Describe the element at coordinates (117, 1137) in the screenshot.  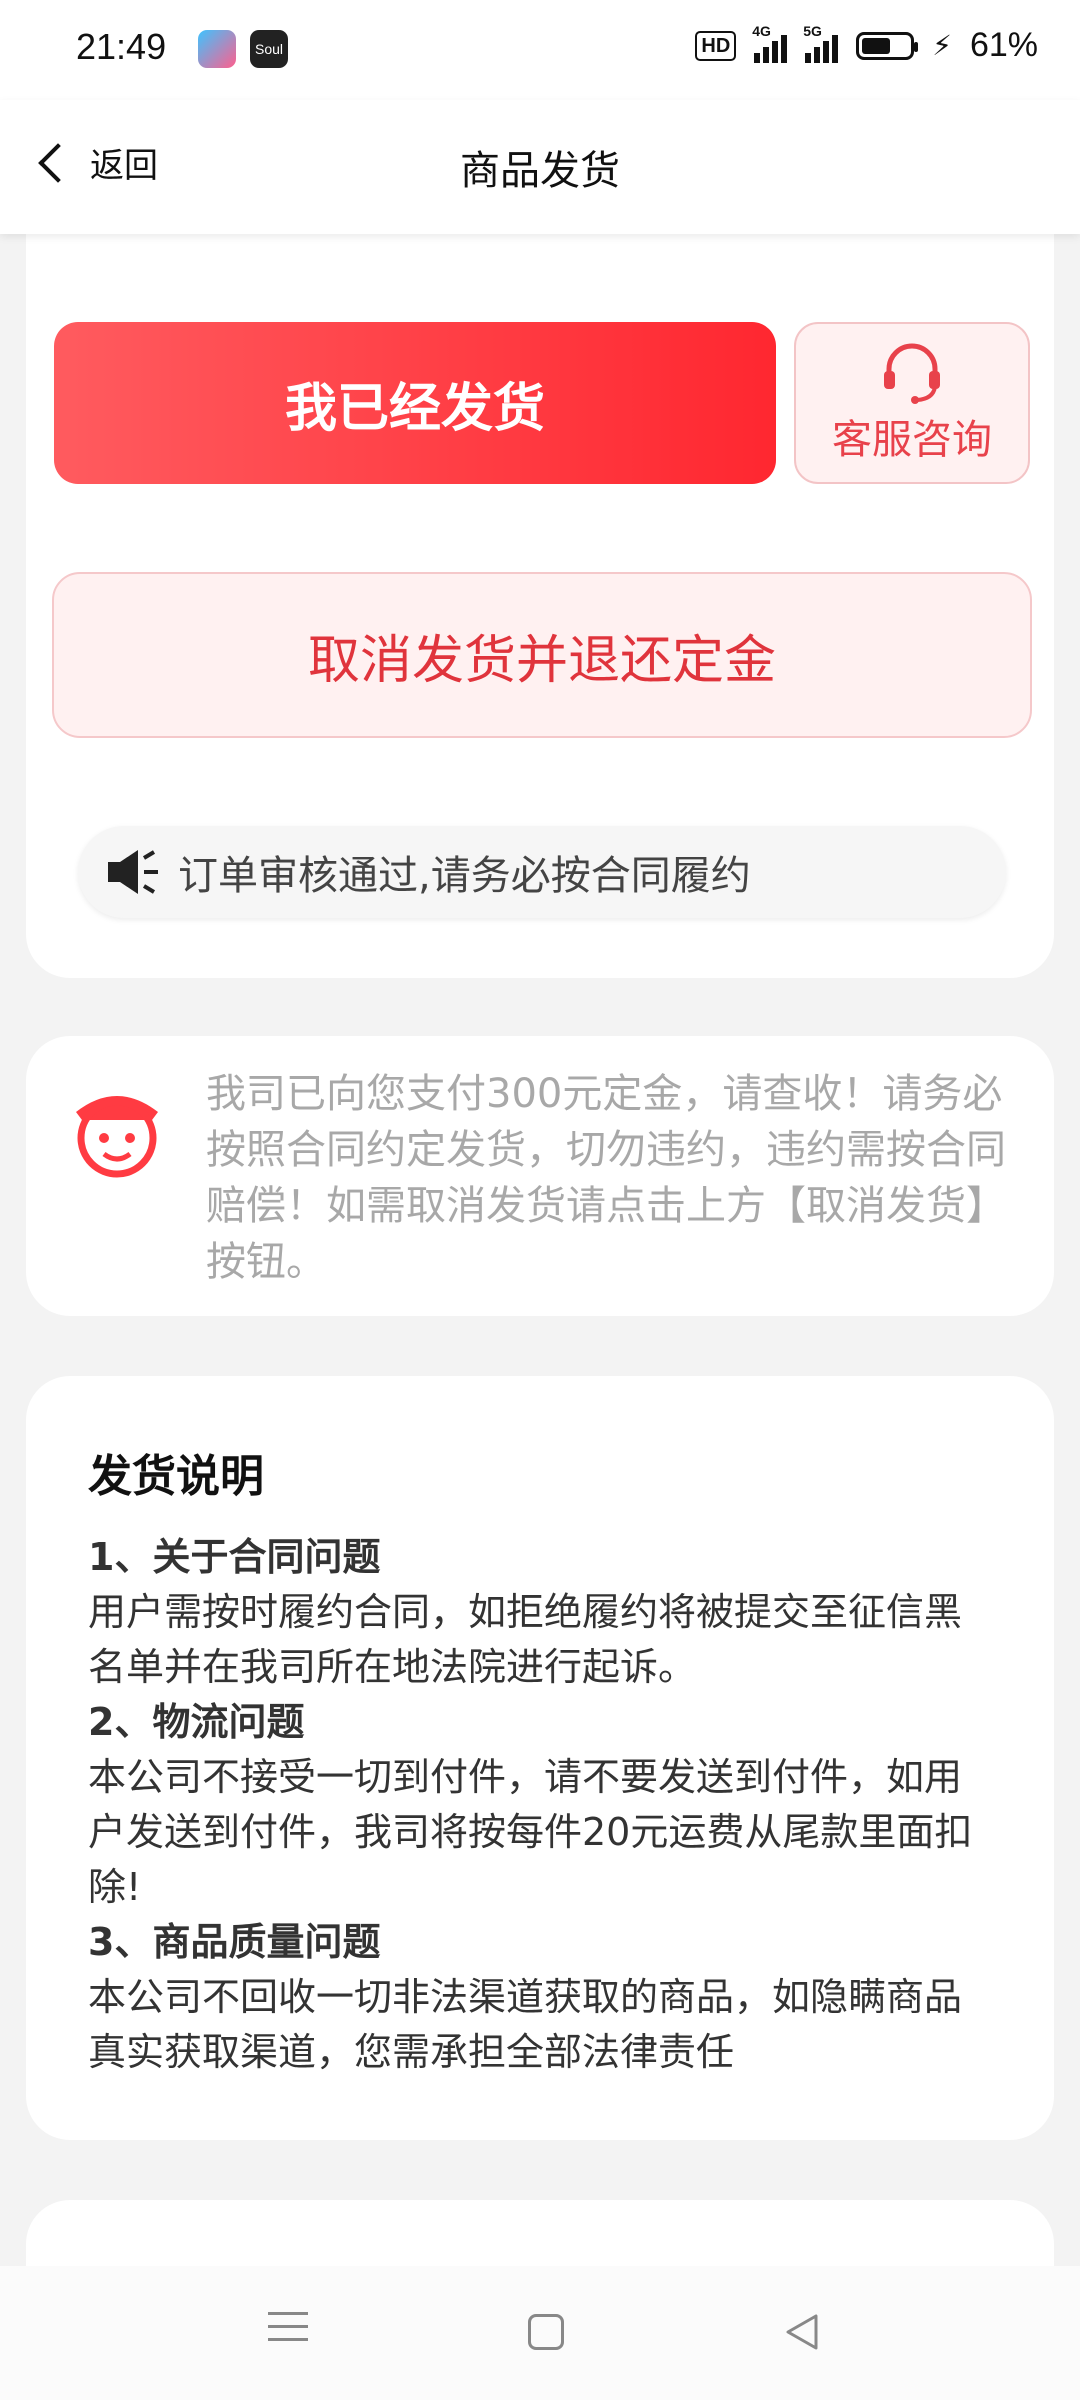
I see `agent-avatar-icon` at that location.